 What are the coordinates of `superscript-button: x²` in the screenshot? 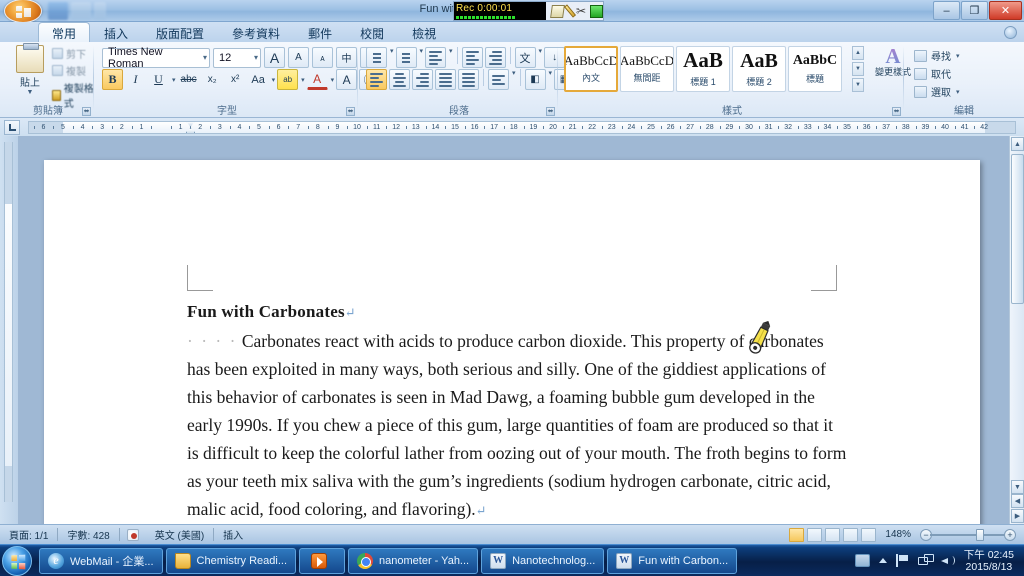 It's located at (235, 79).